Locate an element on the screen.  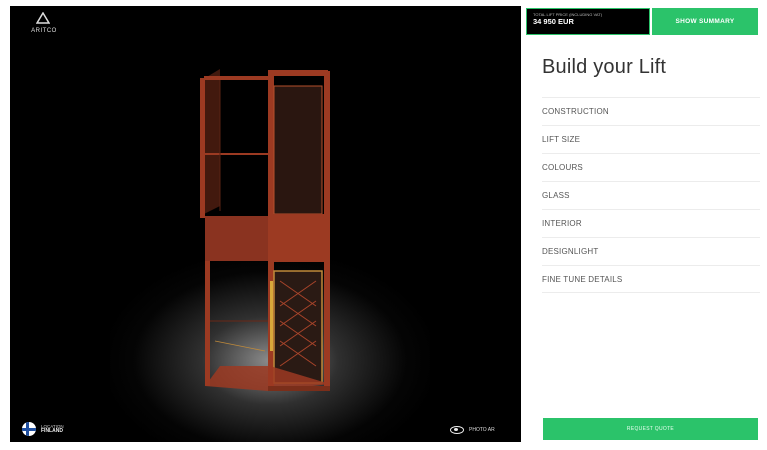
price-value: 34 950 EUR is located at coordinates (553, 21).